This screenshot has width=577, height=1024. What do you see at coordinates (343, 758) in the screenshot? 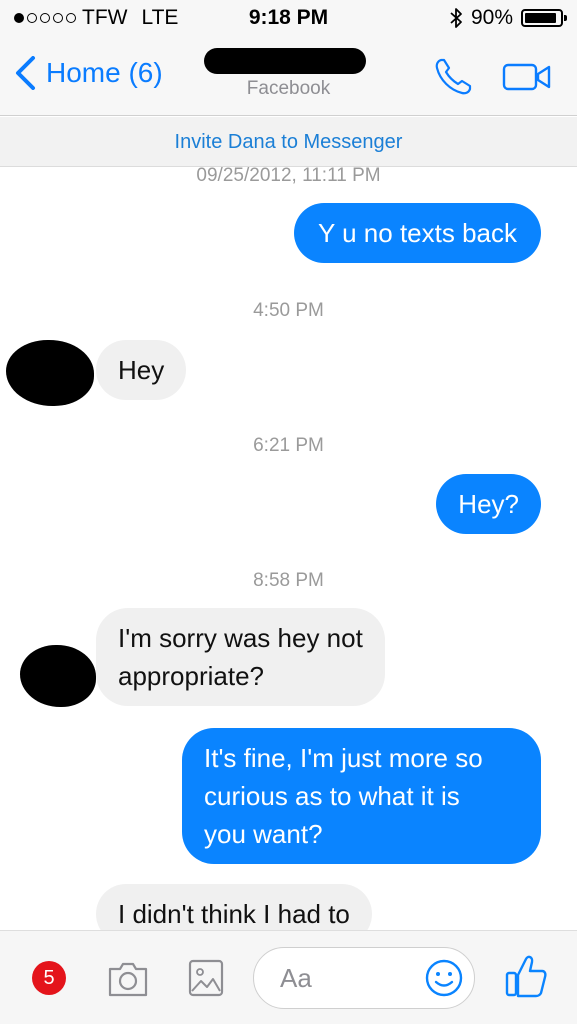
I see `message-text: It's fine, I'm just more so` at bounding box center [343, 758].